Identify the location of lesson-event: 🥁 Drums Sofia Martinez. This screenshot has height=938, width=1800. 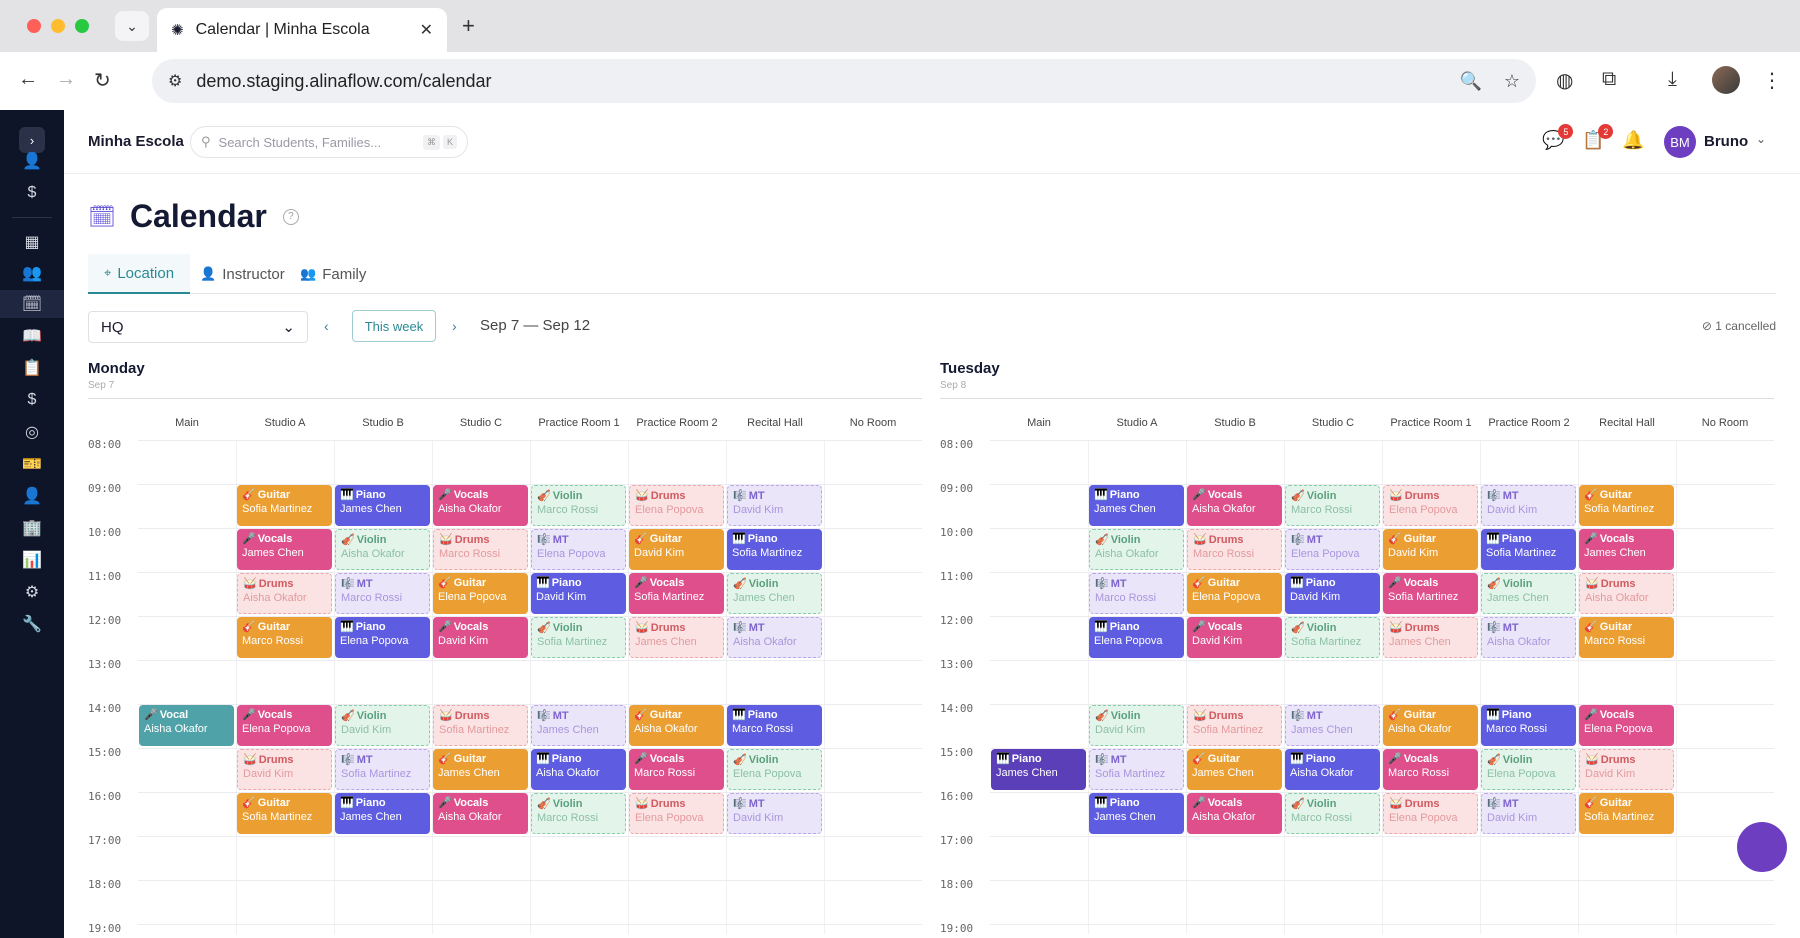
(1234, 725).